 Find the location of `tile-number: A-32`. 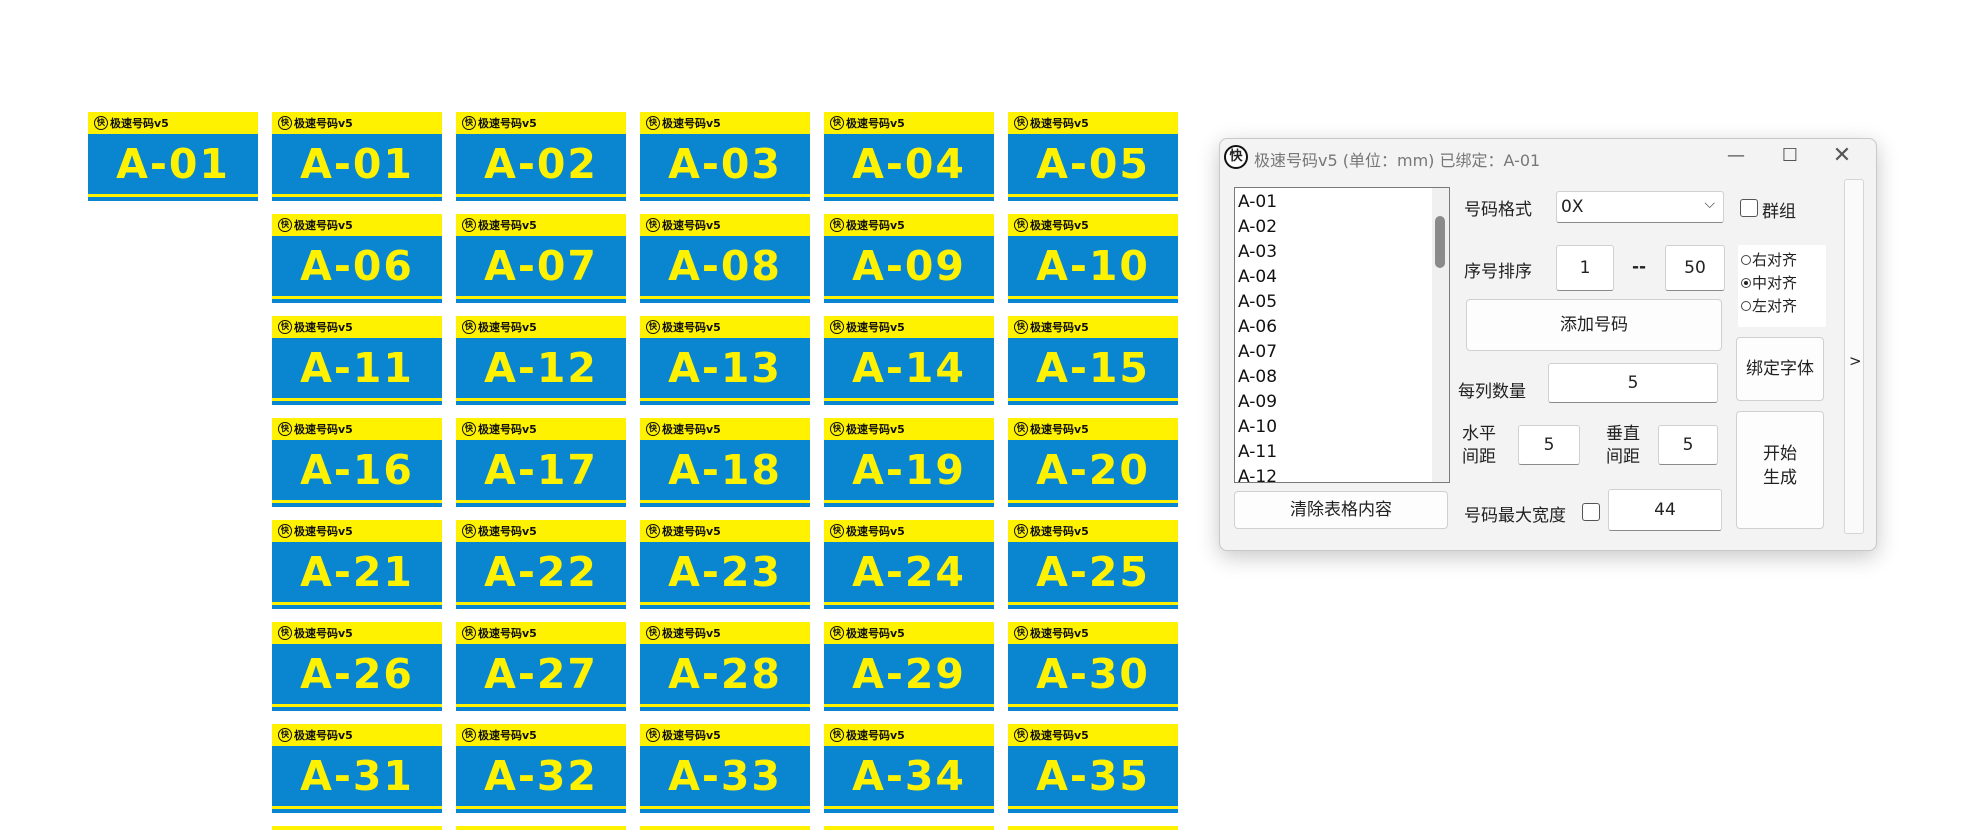

tile-number: A-32 is located at coordinates (541, 776).